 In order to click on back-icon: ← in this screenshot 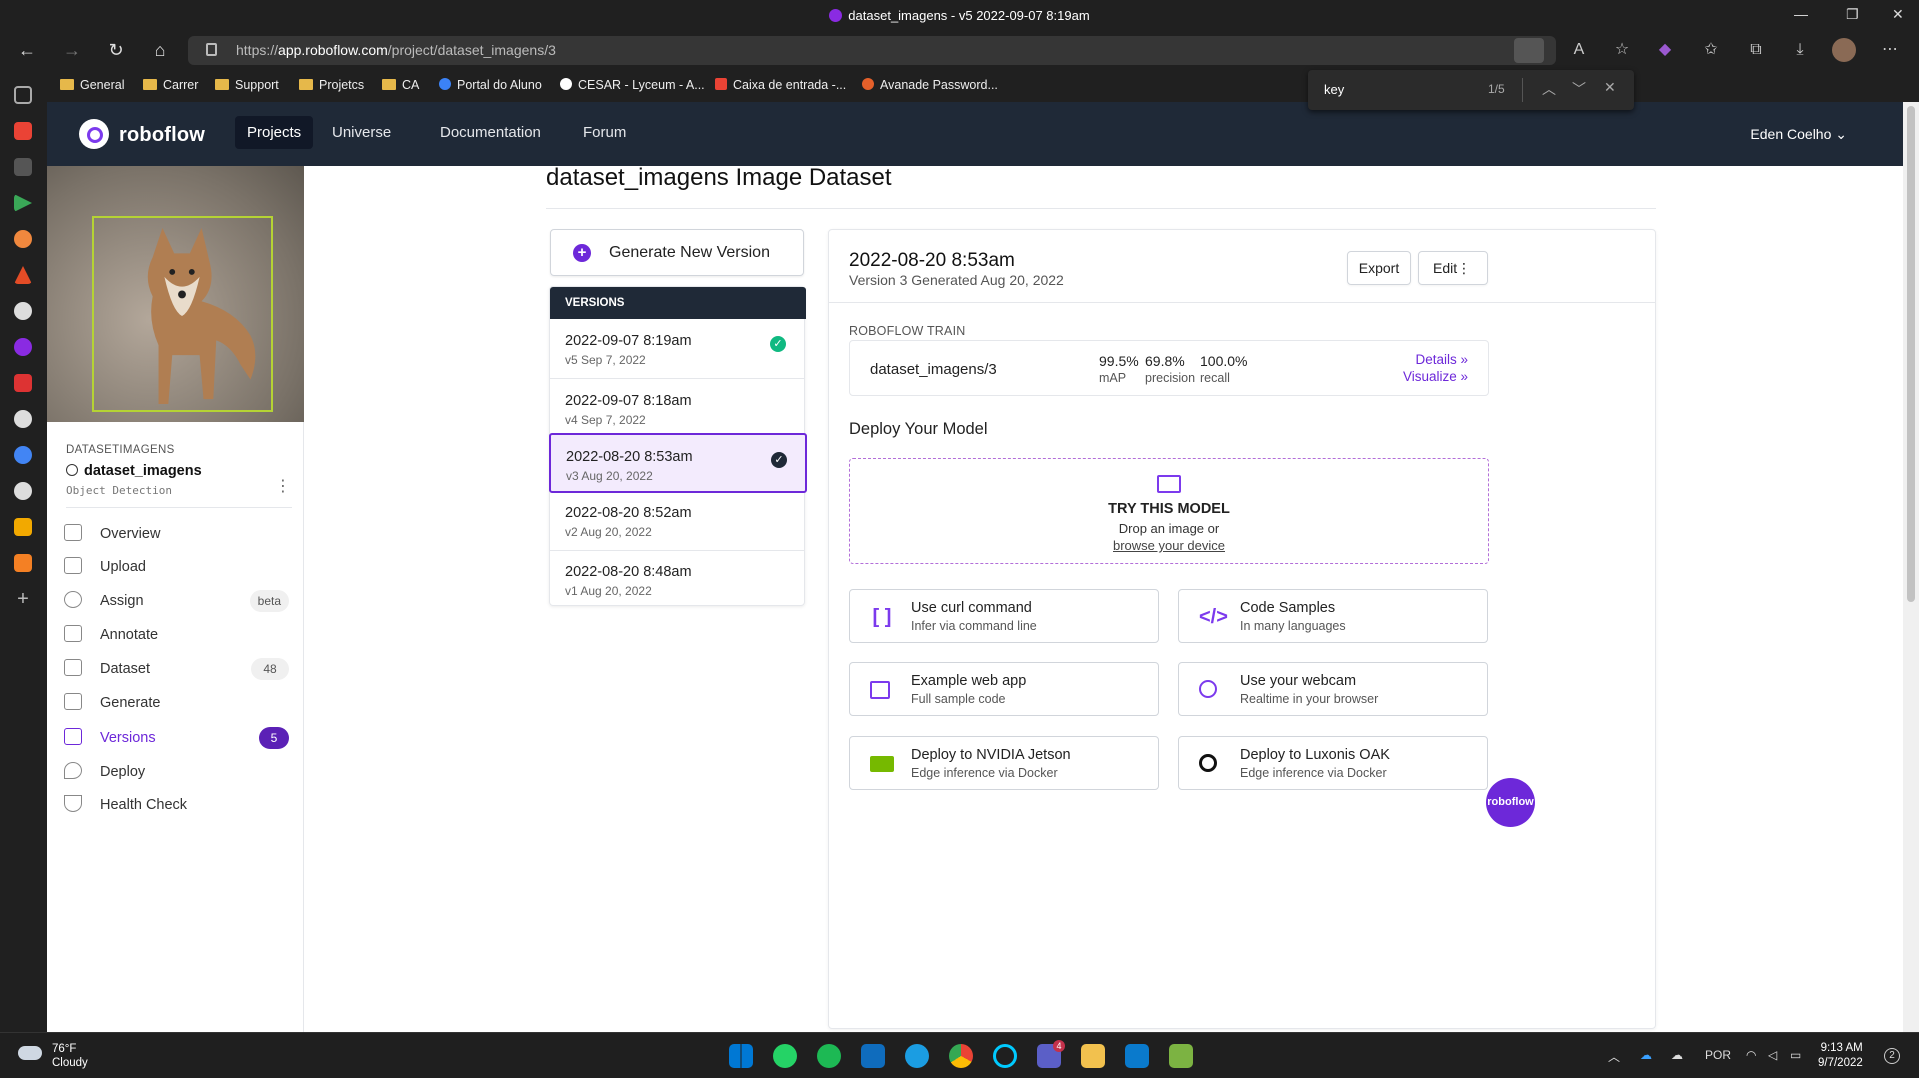, I will do `click(27, 50)`.